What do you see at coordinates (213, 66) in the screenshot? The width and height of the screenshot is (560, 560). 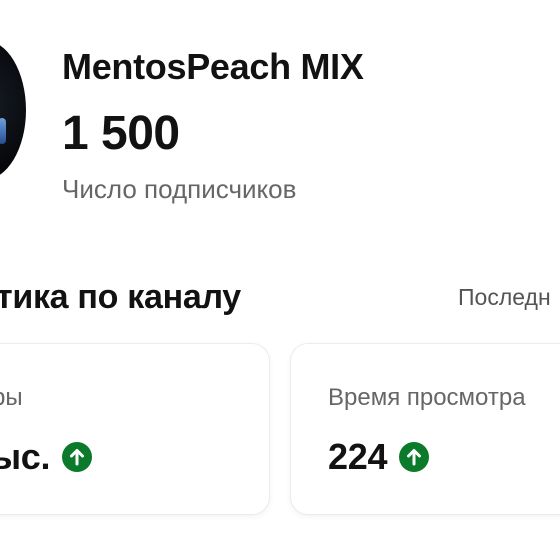 I see `channel-name: MentosPeach MIX` at bounding box center [213, 66].